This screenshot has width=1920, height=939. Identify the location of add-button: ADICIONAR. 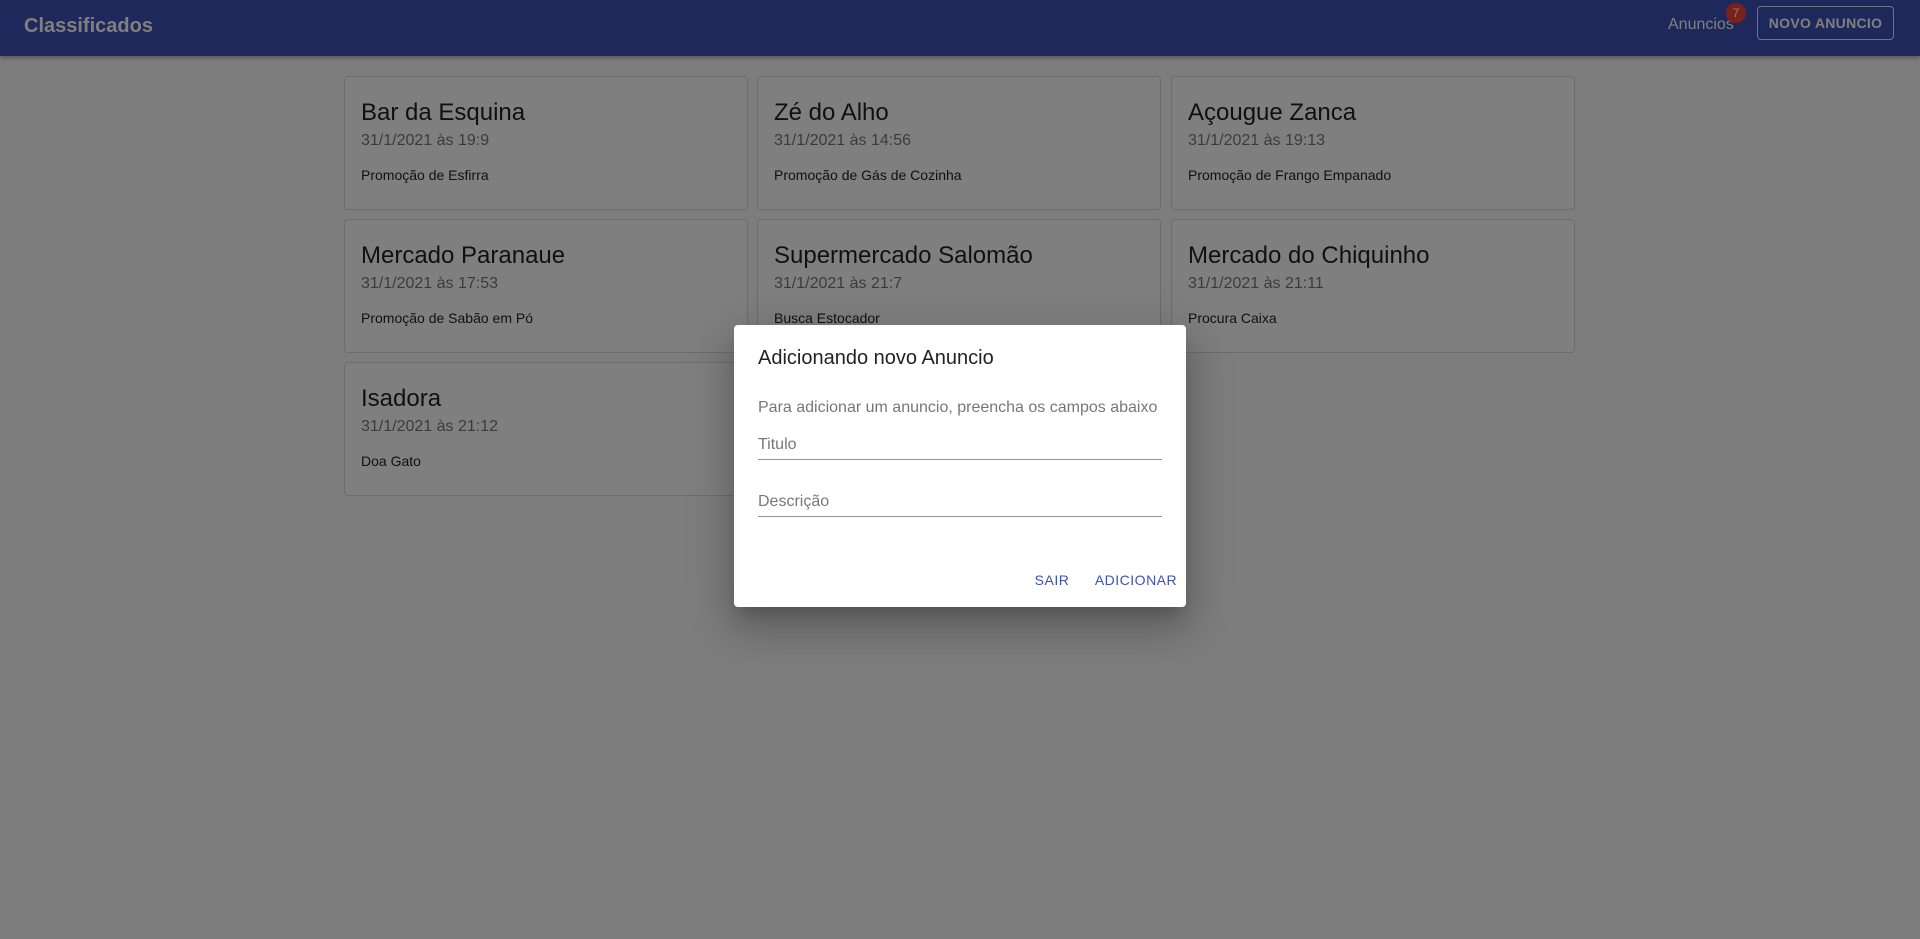
(1136, 580).